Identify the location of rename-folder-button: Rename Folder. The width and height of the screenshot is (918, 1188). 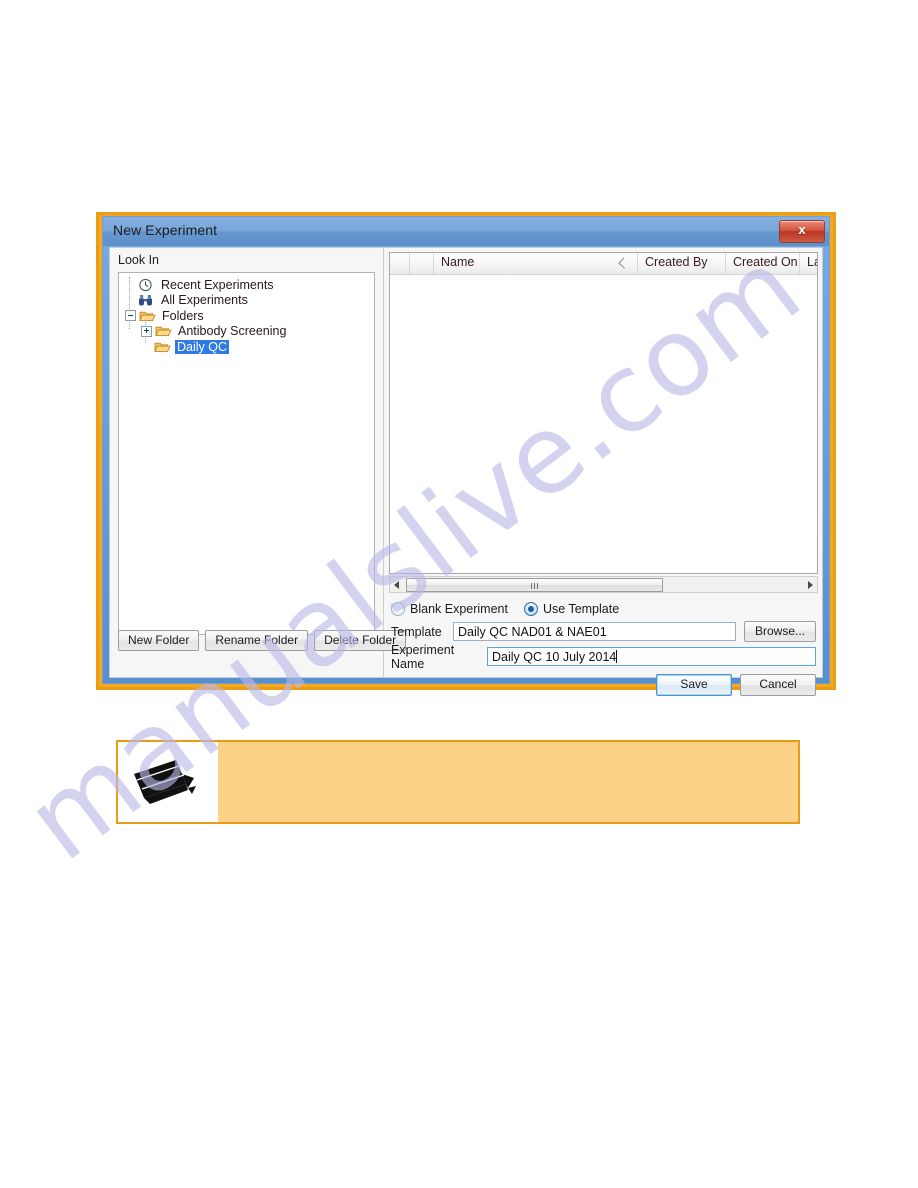
(257, 640).